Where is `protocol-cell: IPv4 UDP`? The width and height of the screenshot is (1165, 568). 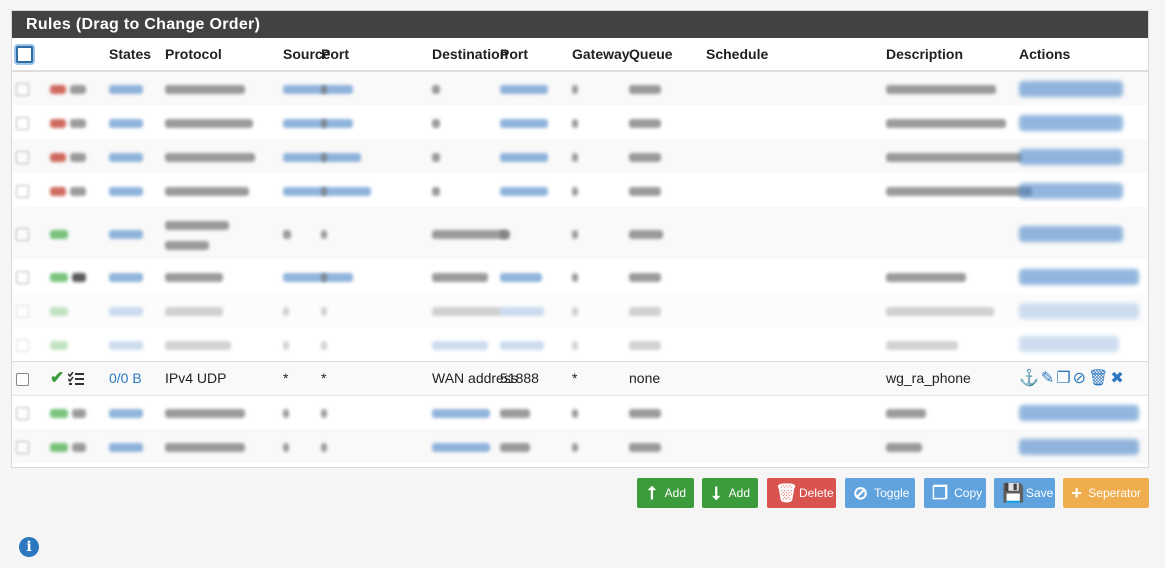
protocol-cell: IPv4 UDP is located at coordinates (220, 378).